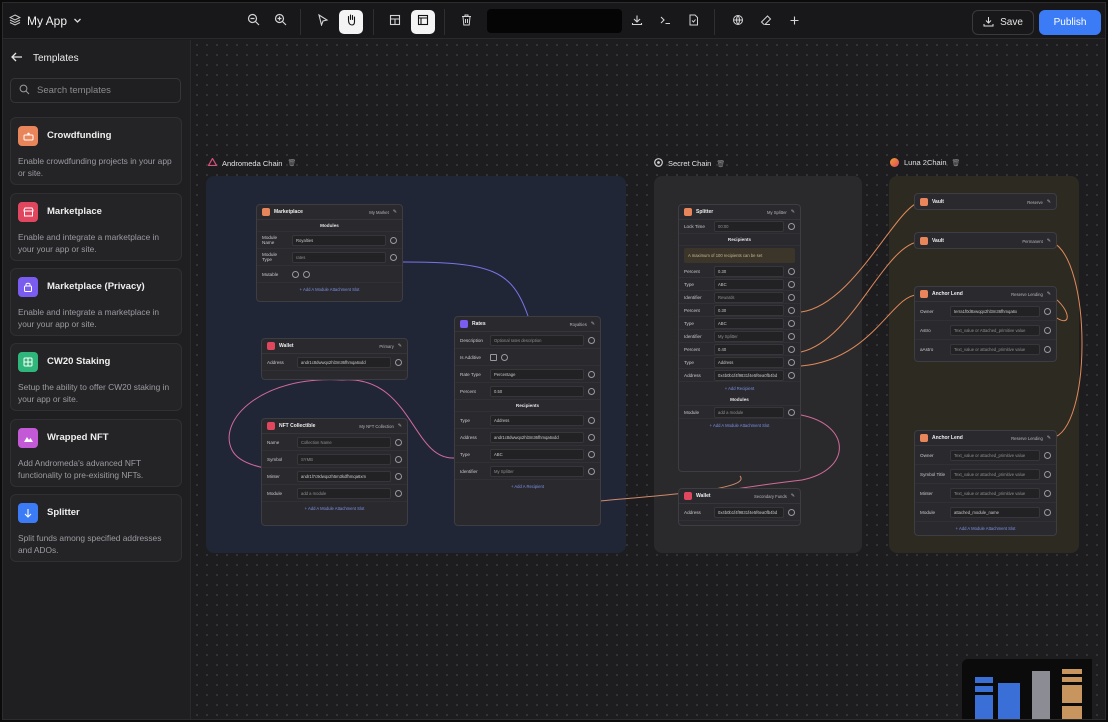  What do you see at coordinates (1070, 22) in the screenshot?
I see `publish-button: Publish` at bounding box center [1070, 22].